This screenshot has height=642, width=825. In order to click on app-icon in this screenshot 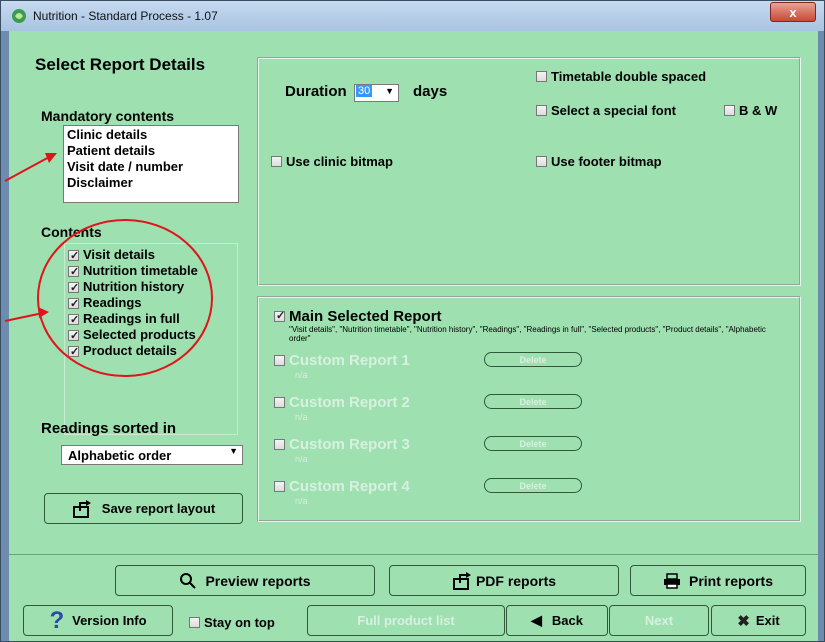, I will do `click(19, 16)`.